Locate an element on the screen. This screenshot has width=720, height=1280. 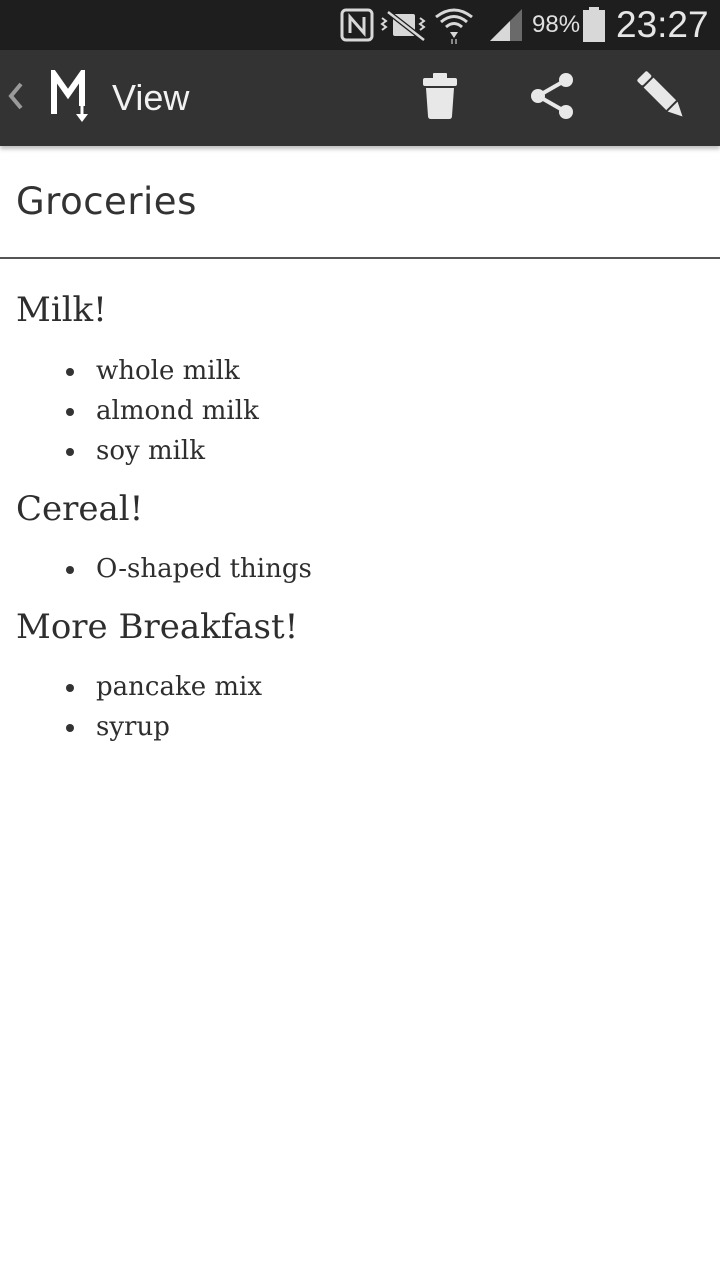
list-item: O-shaped things is located at coordinates (360, 569).